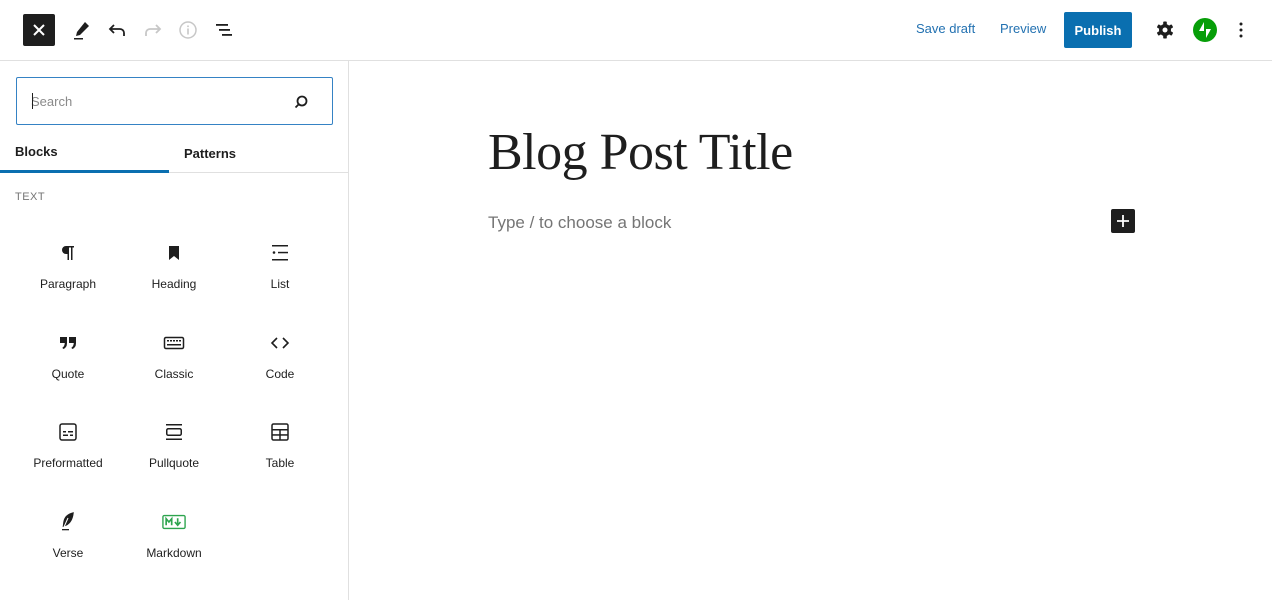 This screenshot has width=1272, height=600. What do you see at coordinates (174, 538) in the screenshot?
I see `block-markdown: Markdown` at bounding box center [174, 538].